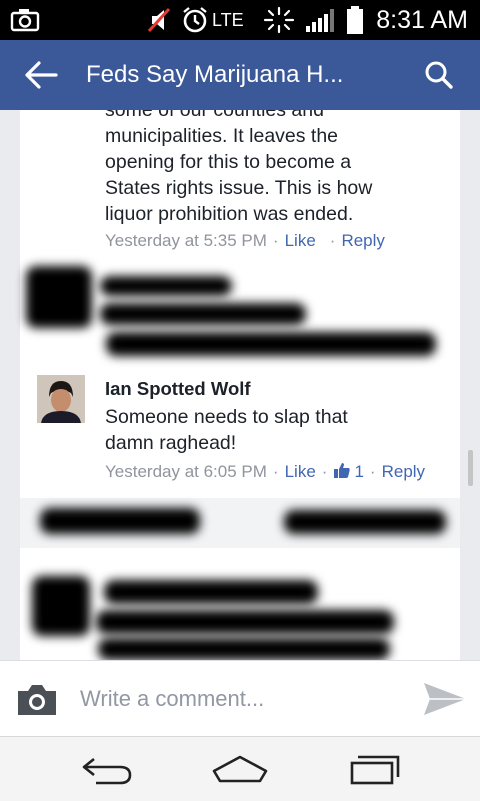  I want to click on clock: 8:31 AM, so click(422, 19).